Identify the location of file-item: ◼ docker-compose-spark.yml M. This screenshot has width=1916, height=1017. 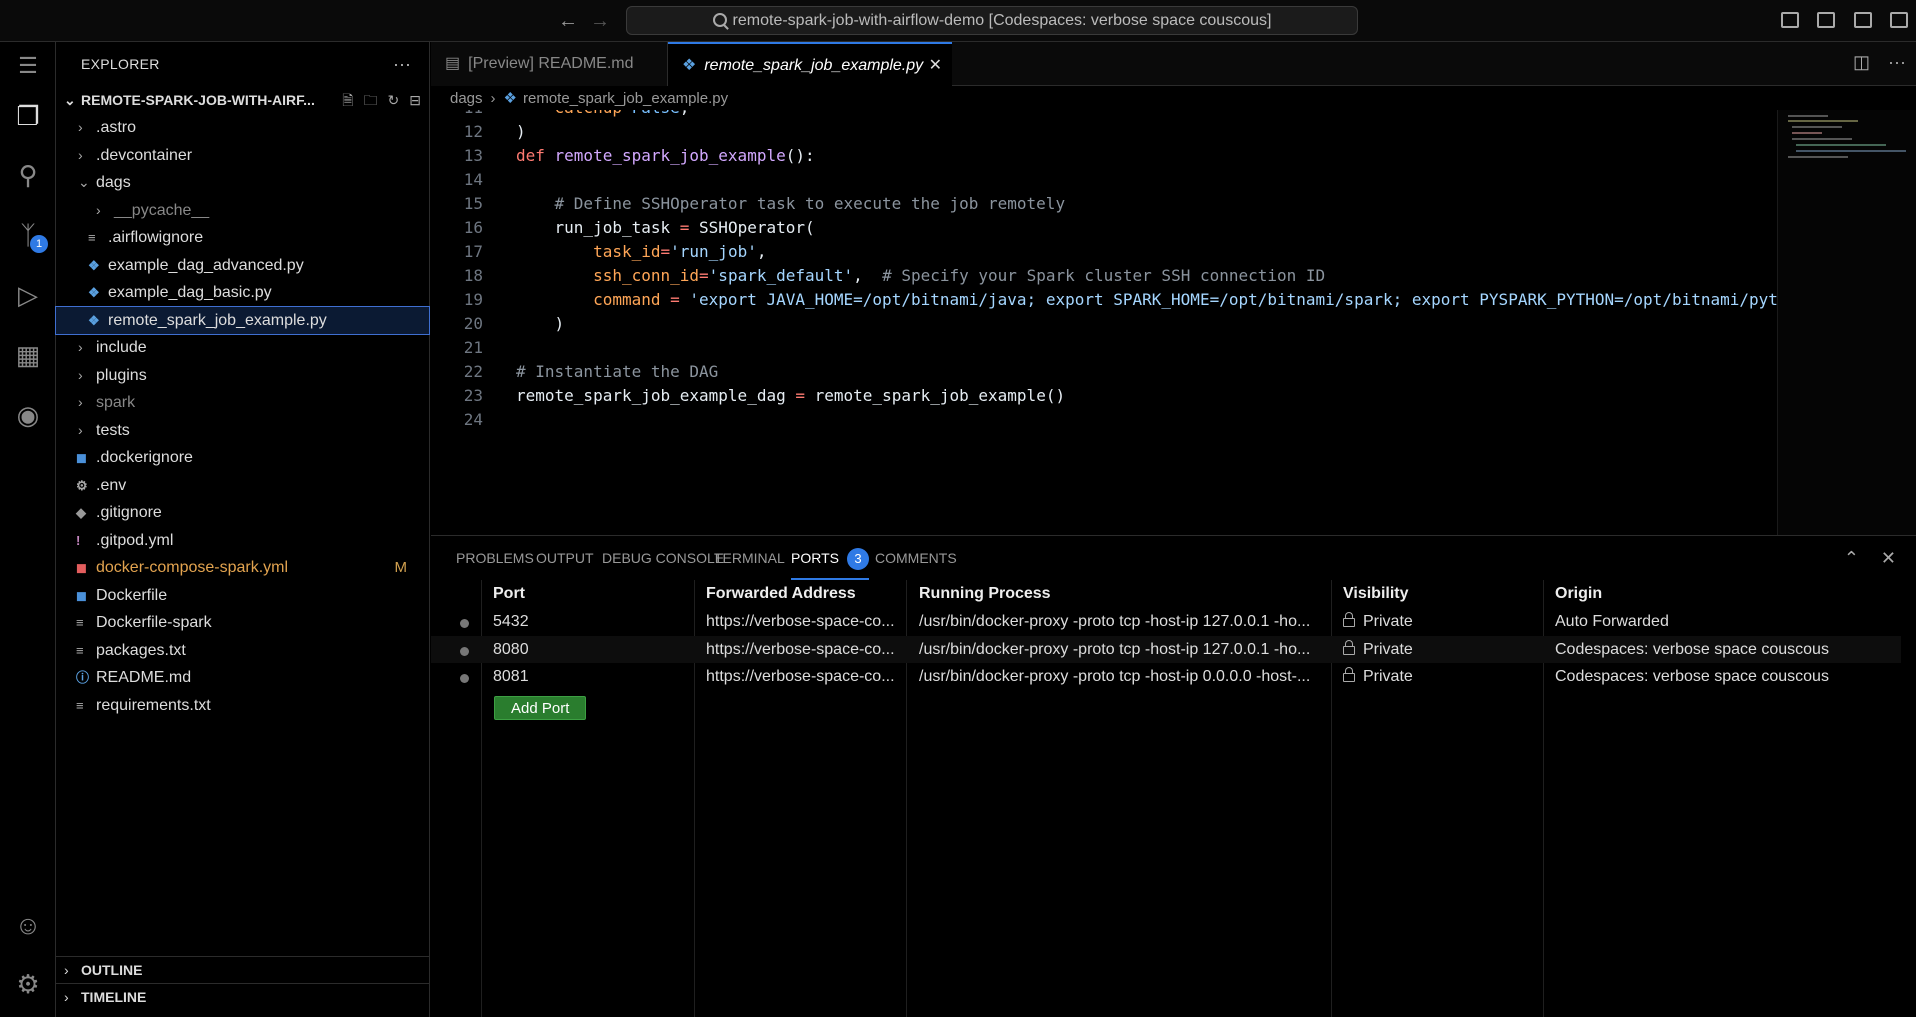
(242, 568).